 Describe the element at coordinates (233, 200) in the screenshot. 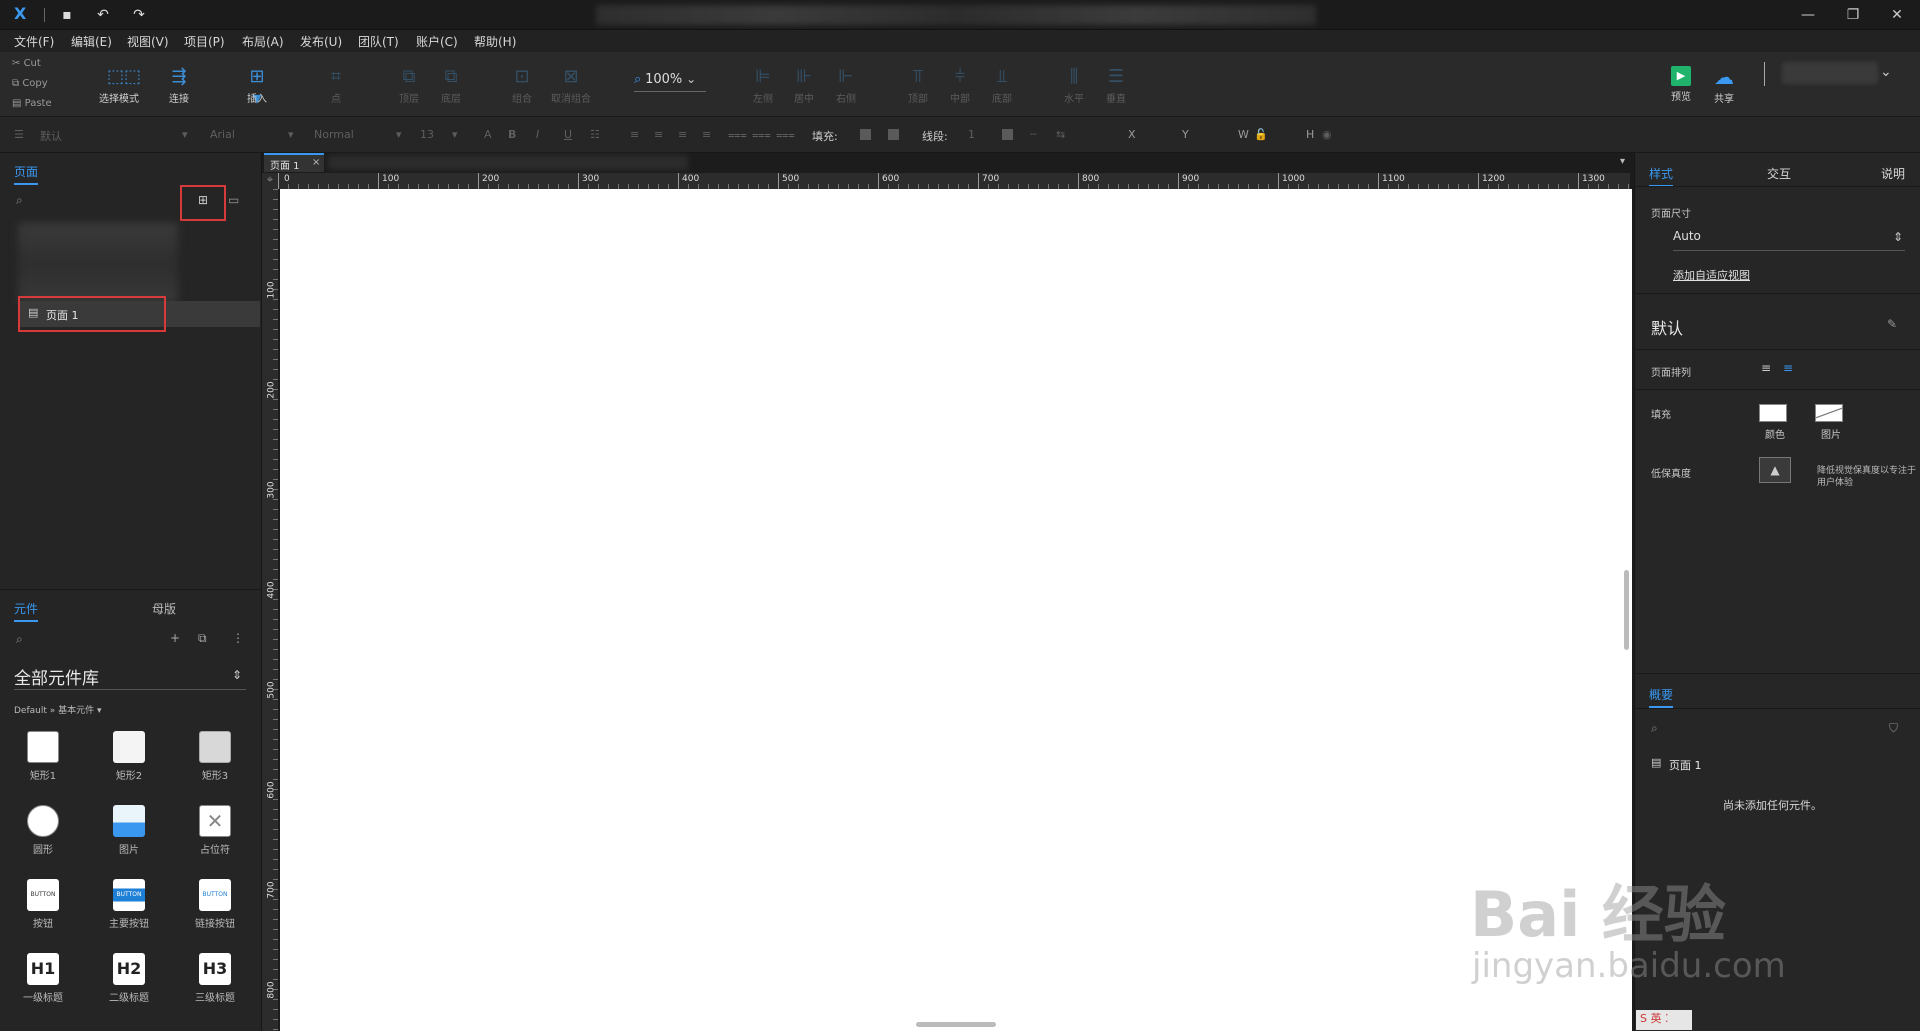

I see `add-folder-icon: ▭` at that location.